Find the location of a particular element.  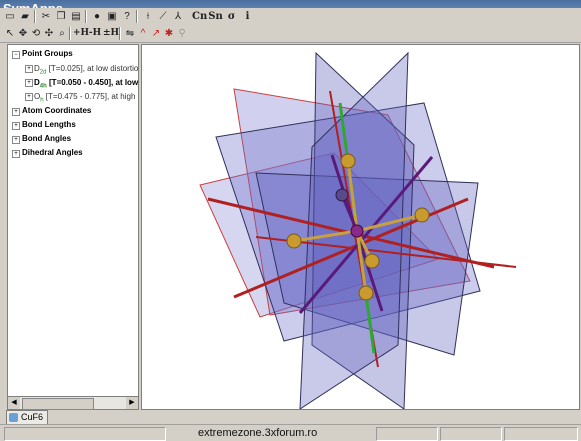

record-button: ● is located at coordinates (97, 16).